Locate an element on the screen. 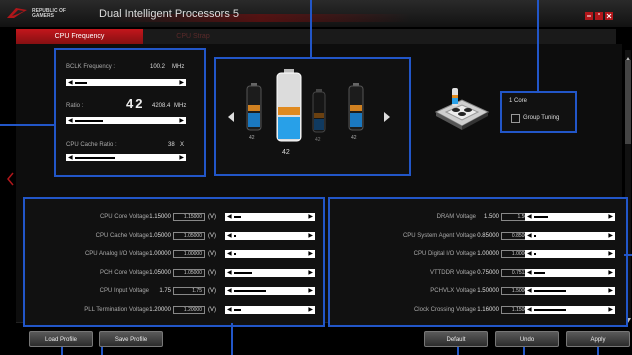  cache-ratio-label: CPU Cache Ratio : is located at coordinates (91, 145).